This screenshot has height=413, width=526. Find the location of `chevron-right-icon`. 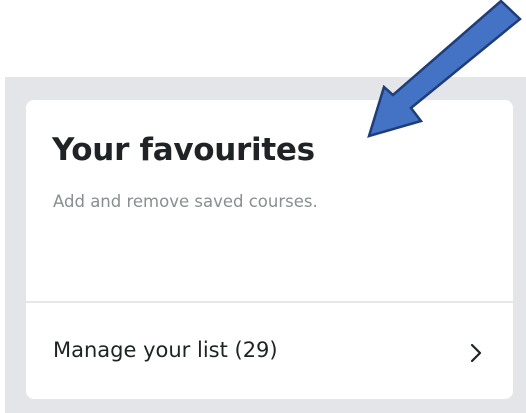

chevron-right-icon is located at coordinates (476, 353).